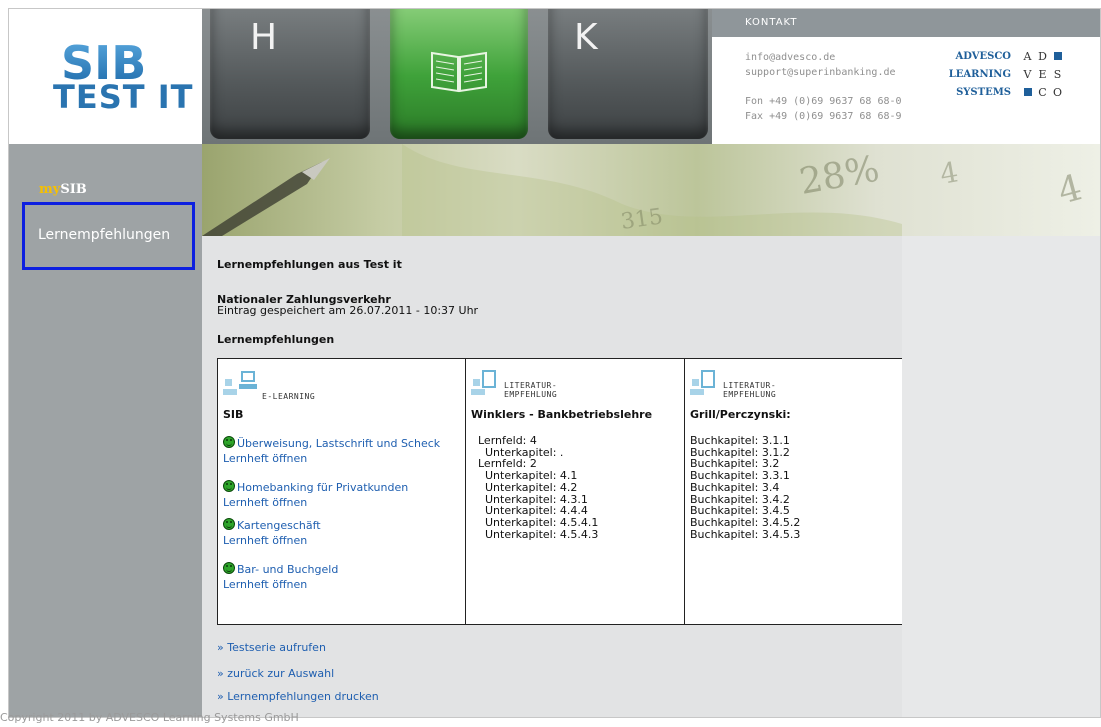 The width and height of the screenshot is (1101, 727). What do you see at coordinates (1042, 92) in the screenshot?
I see `advesco-letter: C` at bounding box center [1042, 92].